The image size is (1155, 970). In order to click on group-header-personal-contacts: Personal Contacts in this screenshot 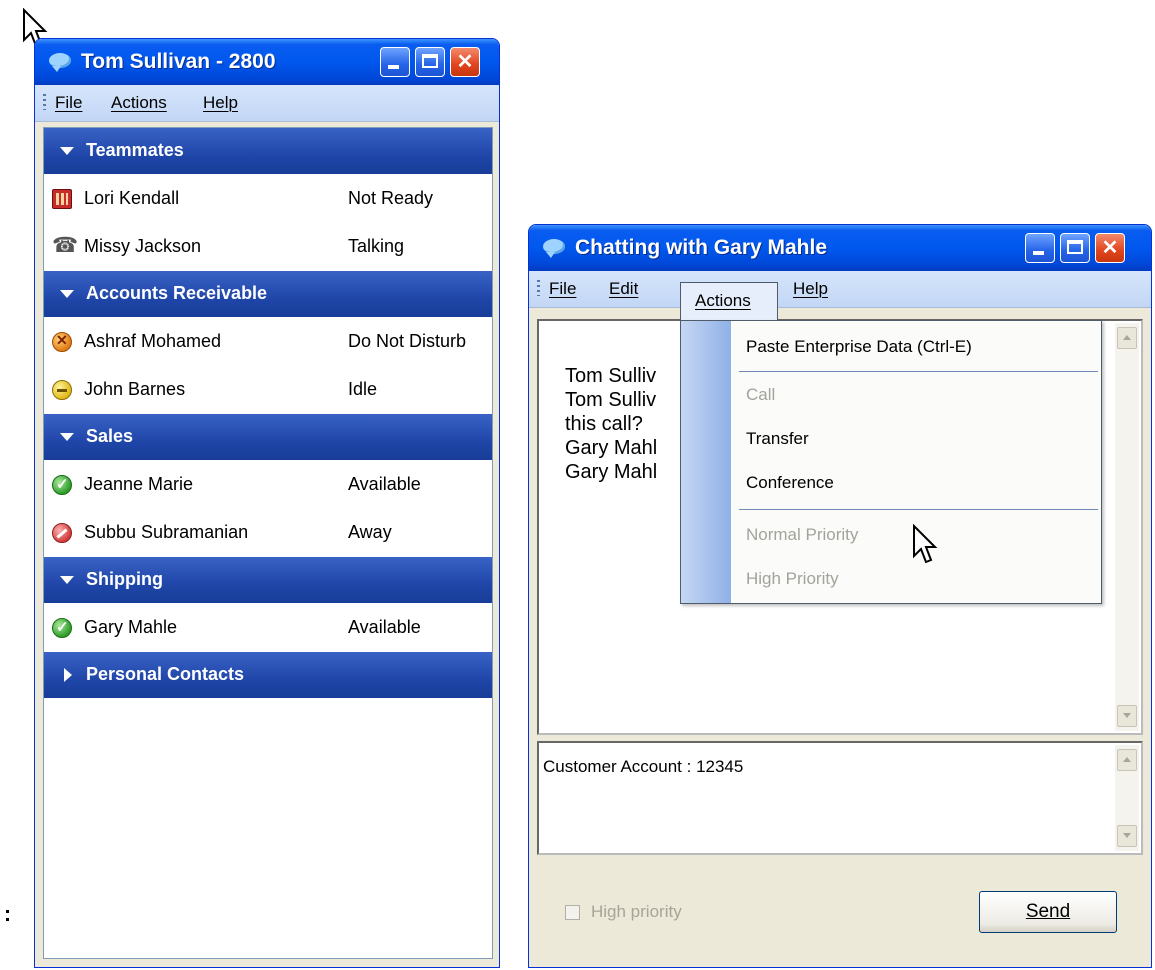, I will do `click(268, 675)`.